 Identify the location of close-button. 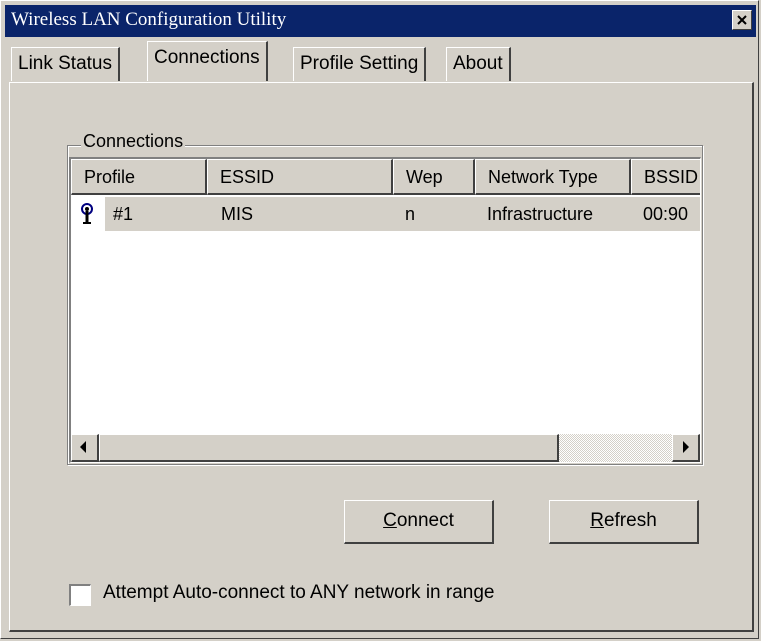
(742, 20).